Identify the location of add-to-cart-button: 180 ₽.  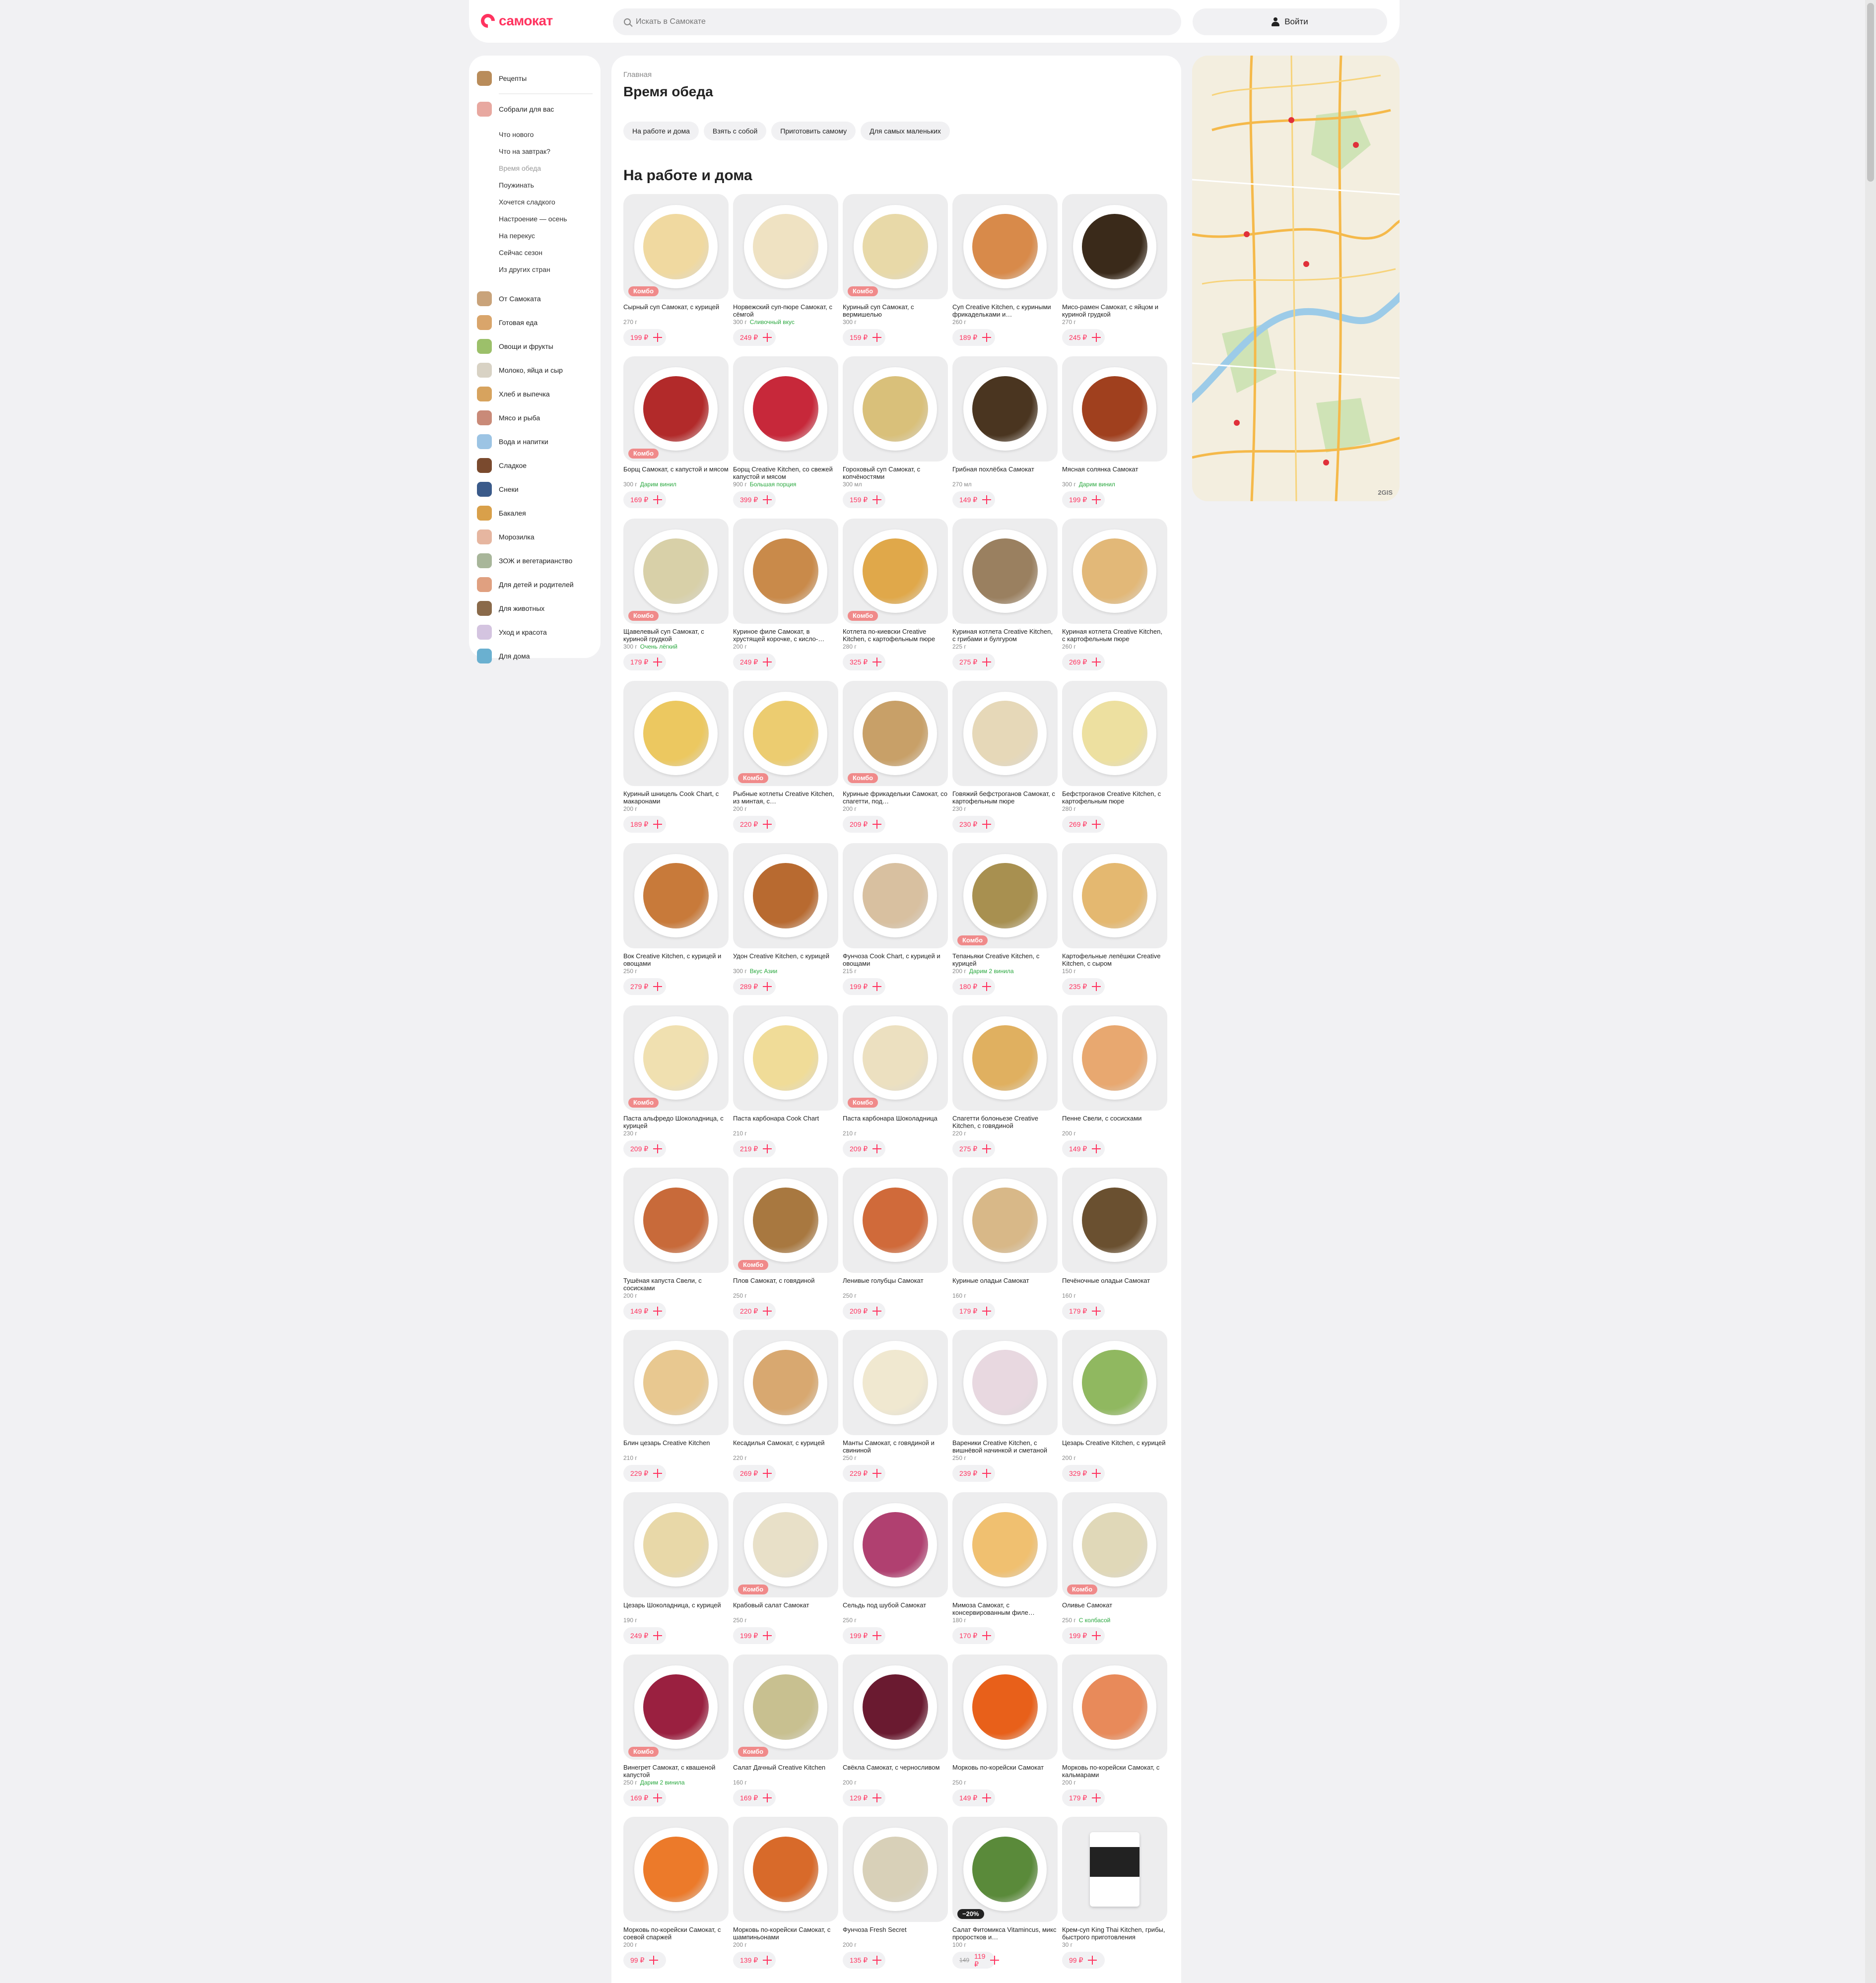
(973, 987).